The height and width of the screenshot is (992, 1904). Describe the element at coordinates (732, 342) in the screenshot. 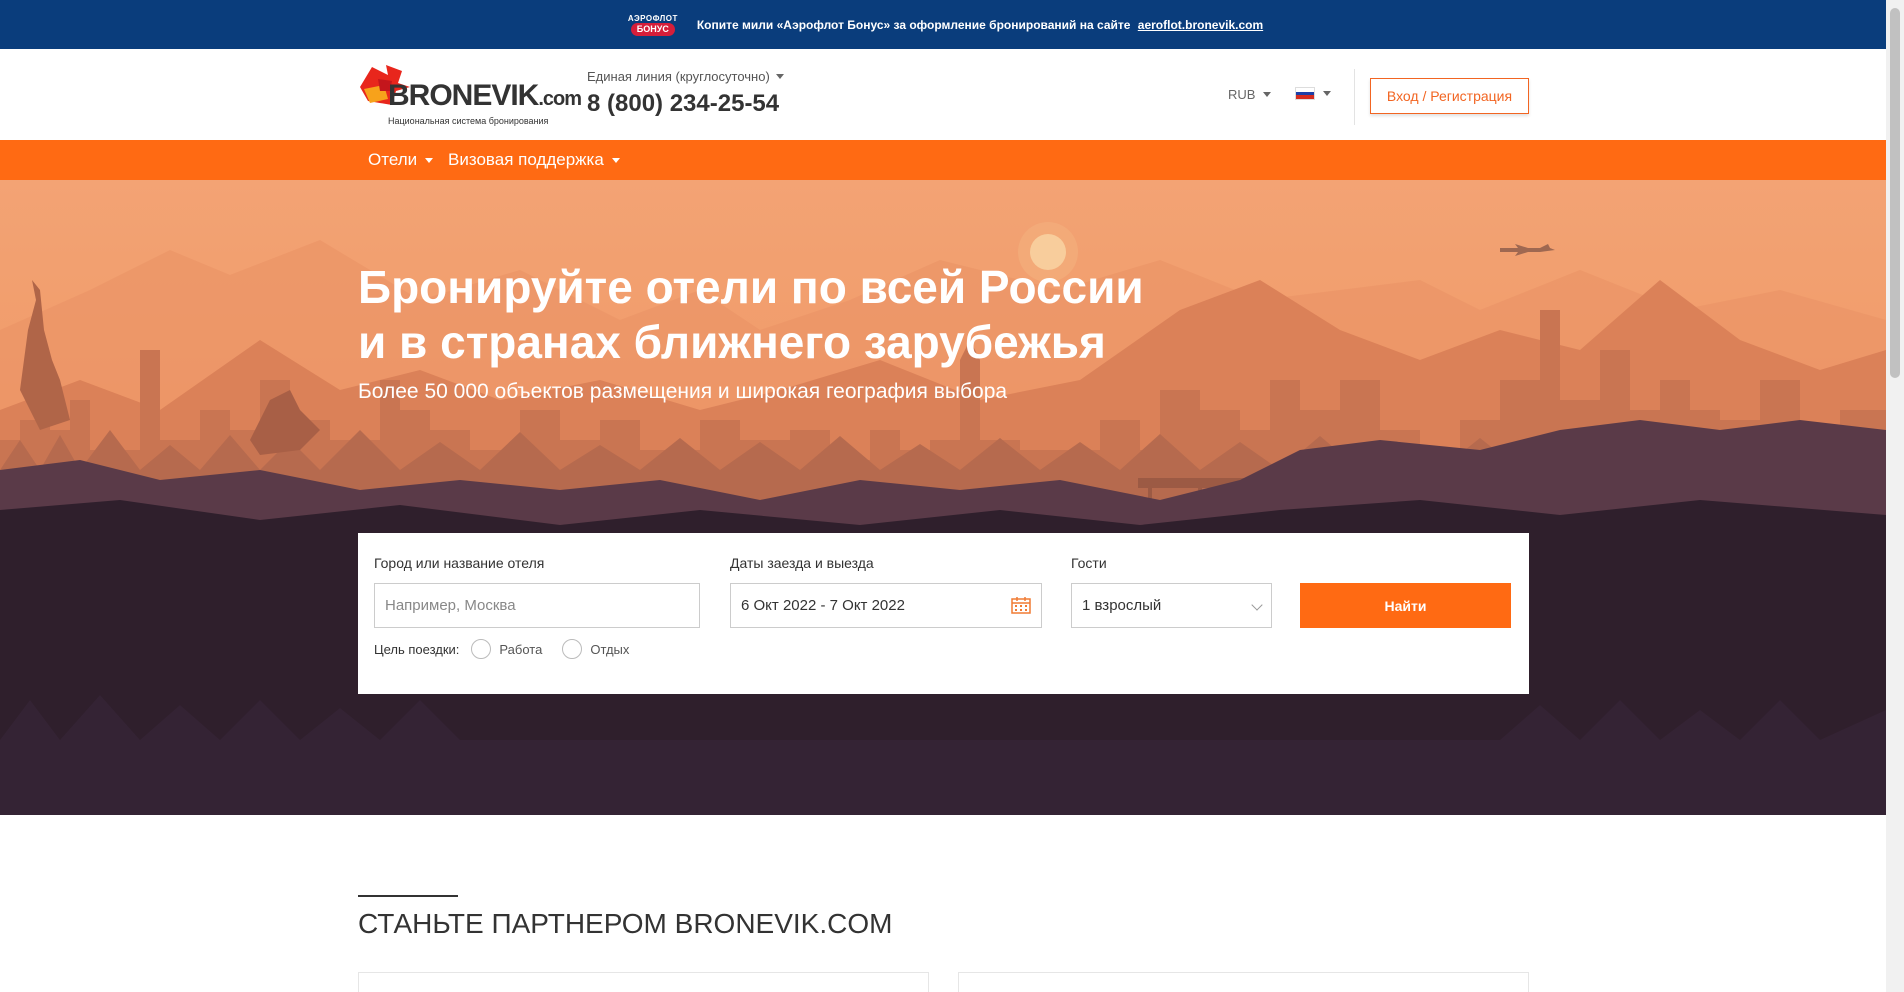

I see `hero-title-line2: и в странах ближнего зарубежья` at that location.